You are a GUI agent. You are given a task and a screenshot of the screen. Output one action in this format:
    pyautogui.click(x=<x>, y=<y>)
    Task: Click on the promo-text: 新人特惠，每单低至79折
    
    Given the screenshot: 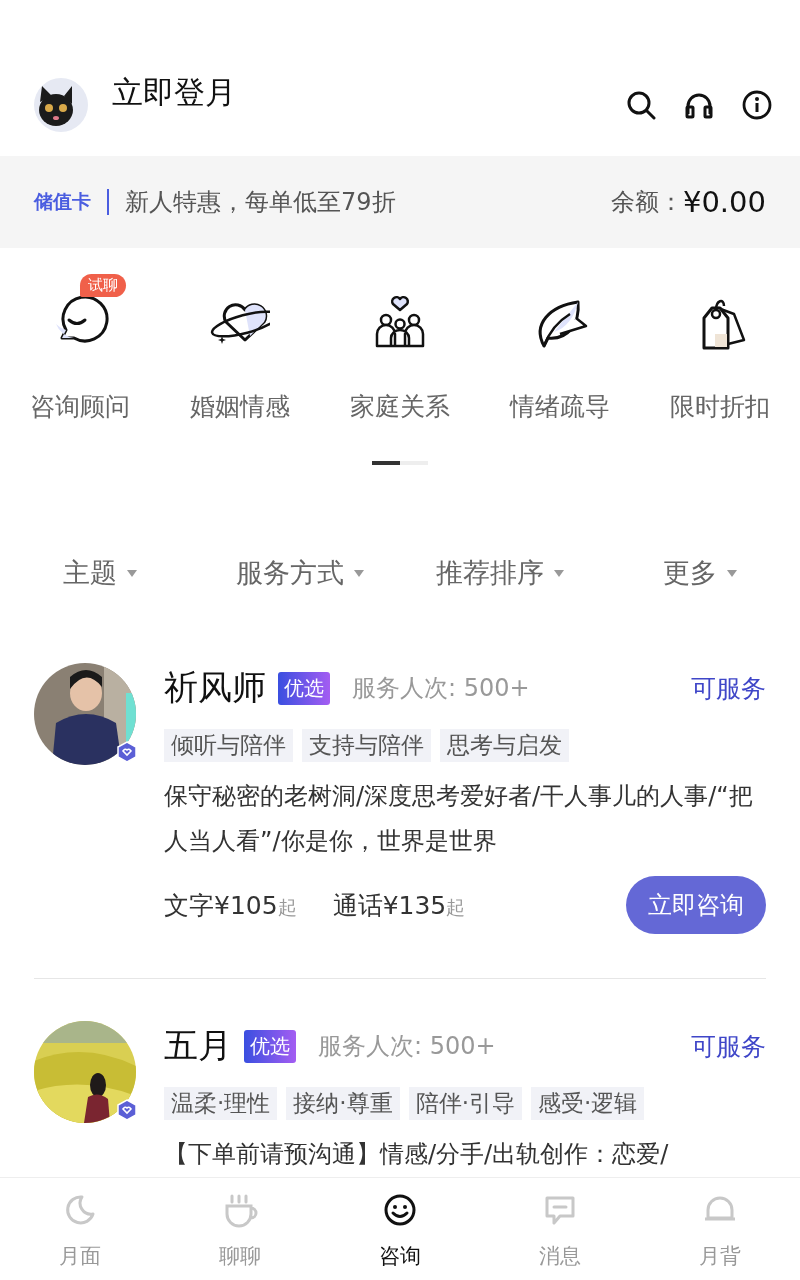 What is the action you would take?
    pyautogui.click(x=368, y=201)
    